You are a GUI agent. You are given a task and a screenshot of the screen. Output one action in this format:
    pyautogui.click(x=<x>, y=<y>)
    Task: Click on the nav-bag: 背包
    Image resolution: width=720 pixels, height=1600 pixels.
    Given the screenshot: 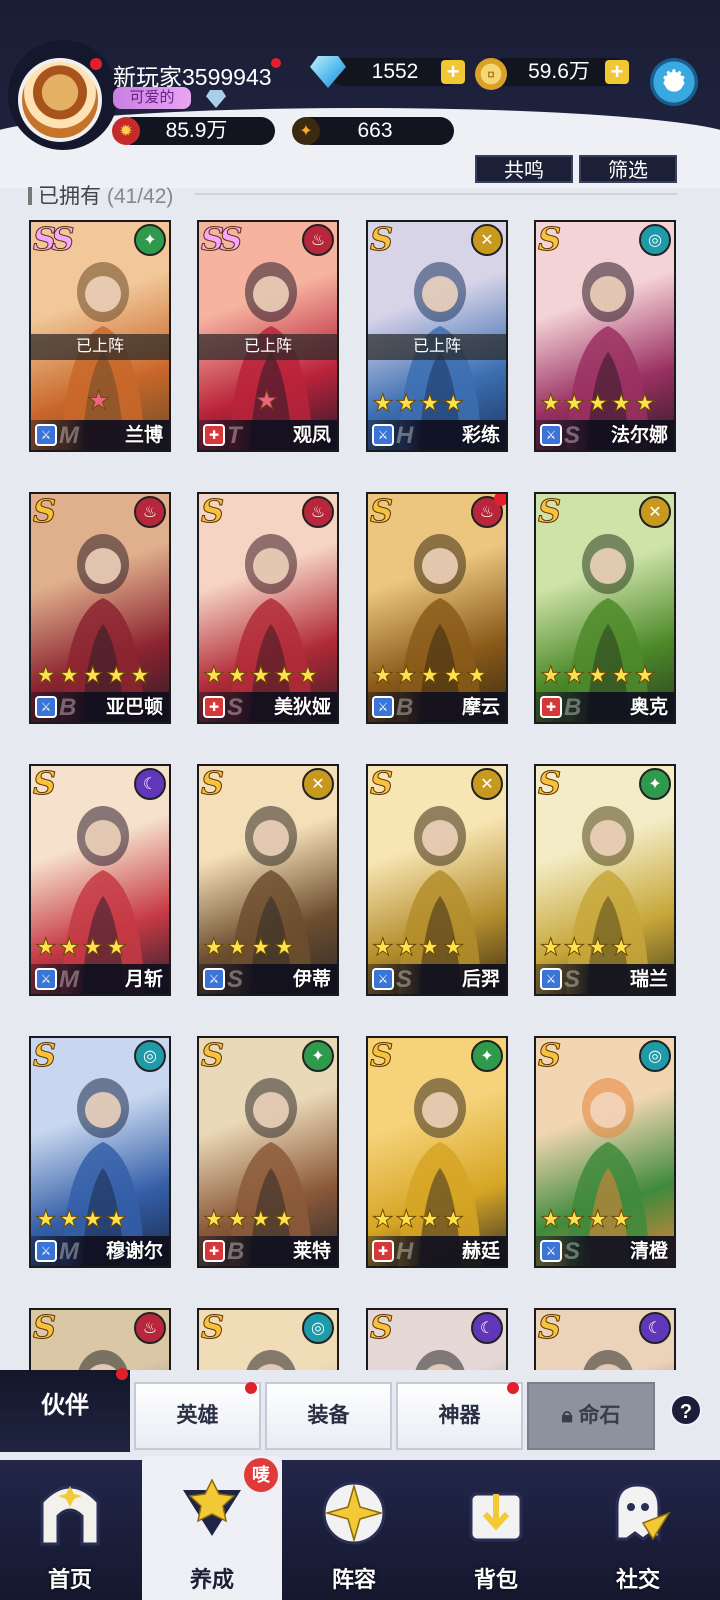 What is the action you would take?
    pyautogui.click(x=496, y=1530)
    